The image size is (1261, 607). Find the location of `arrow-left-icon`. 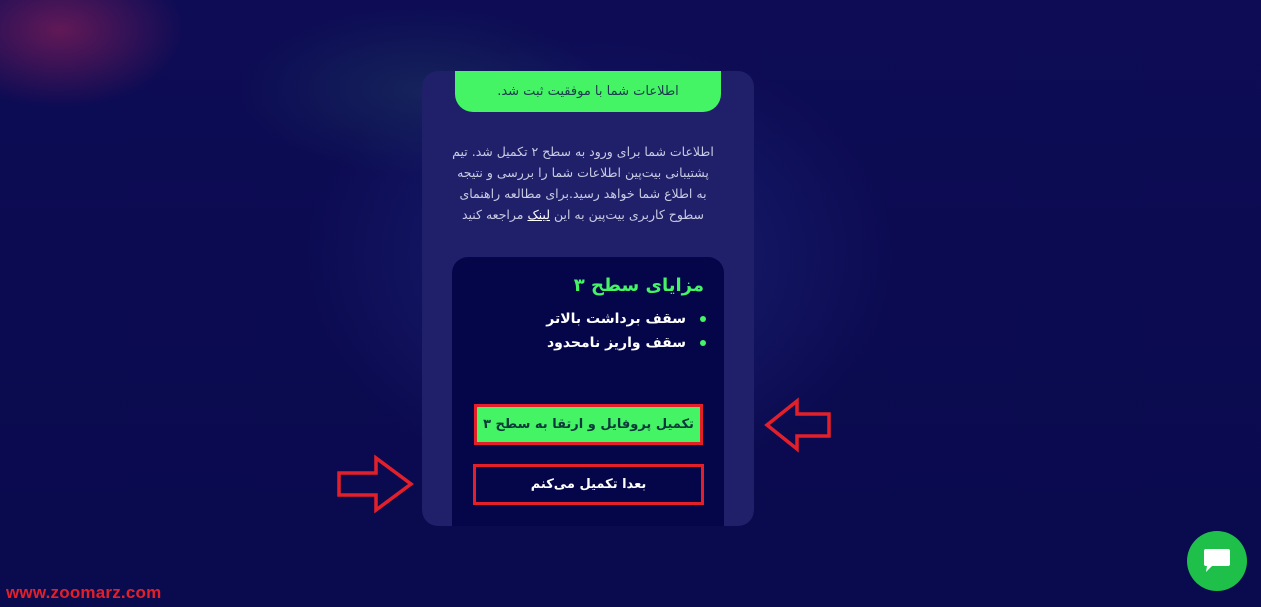

arrow-left-icon is located at coordinates (797, 425).